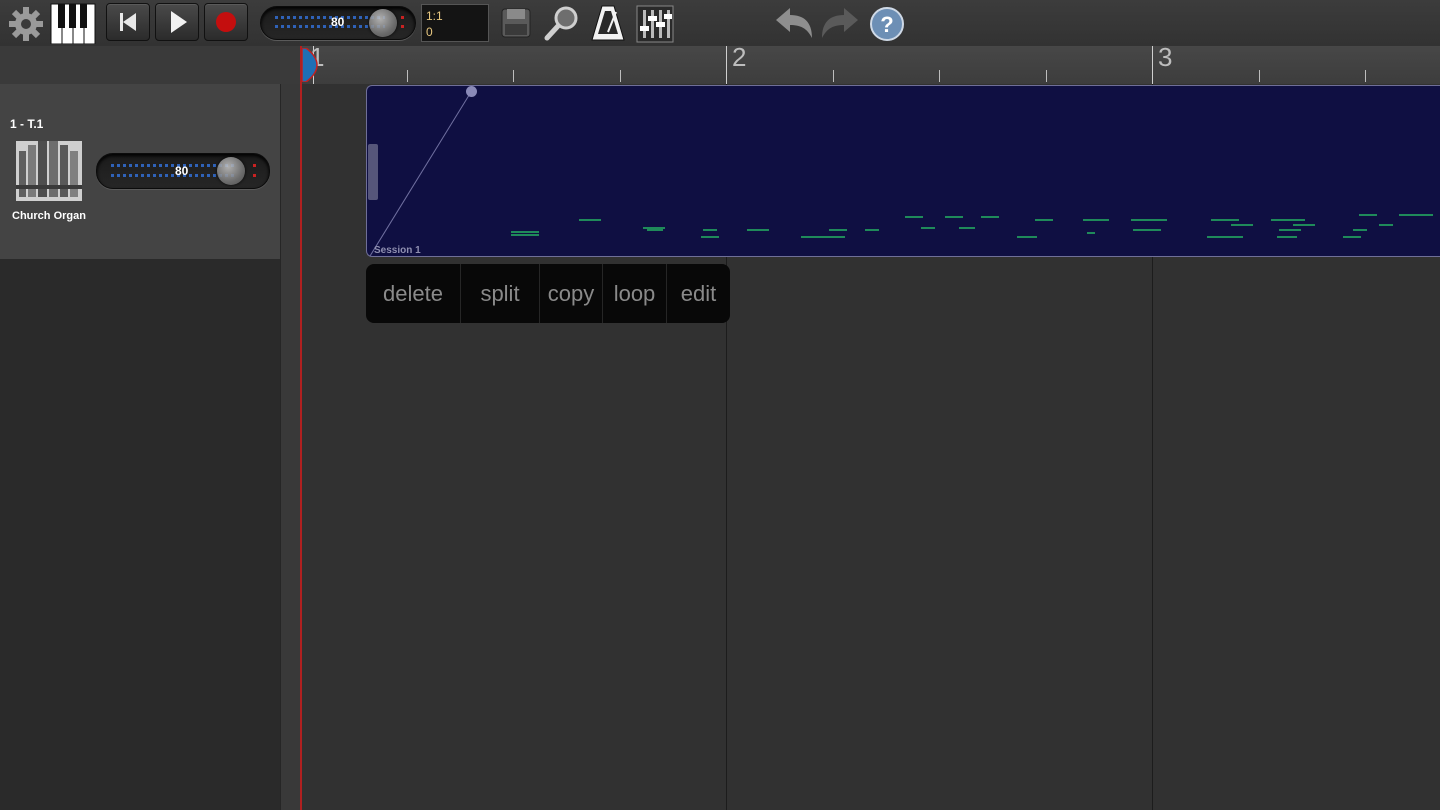 This screenshot has height=810, width=1440. What do you see at coordinates (73, 23) in the screenshot?
I see `piano-keyboard-icon` at bounding box center [73, 23].